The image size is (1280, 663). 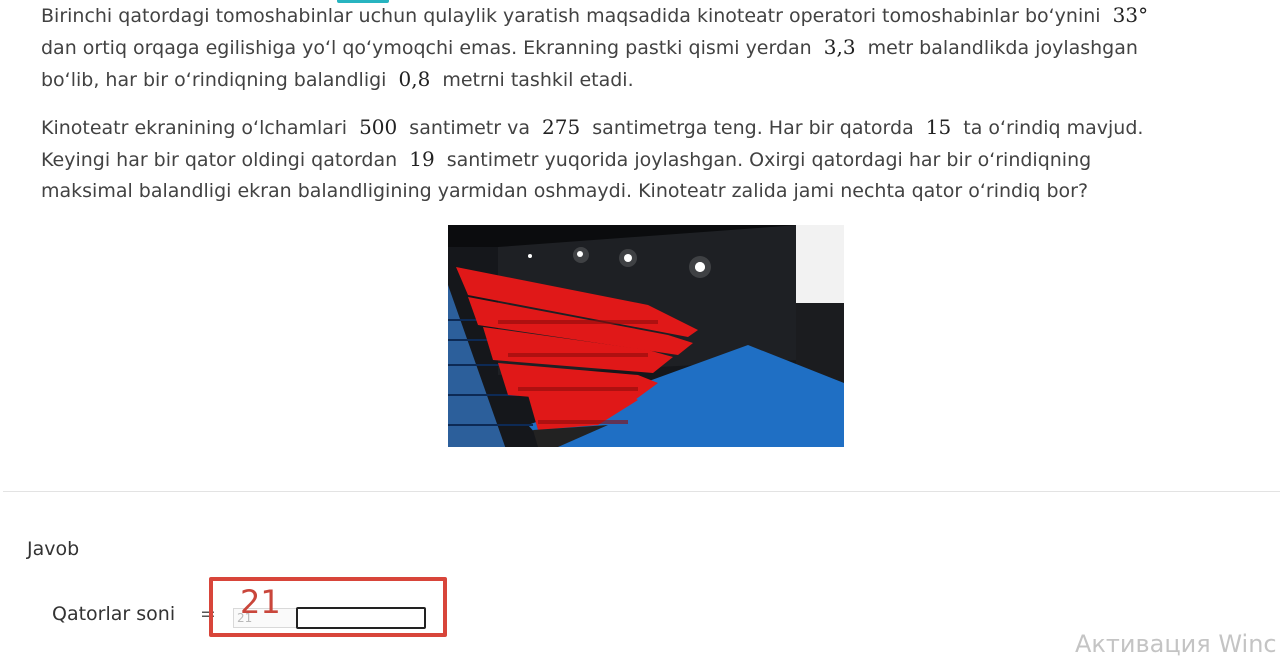 What do you see at coordinates (1053, 128) in the screenshot?
I see `text: ta o‘rindiq mavjud.` at bounding box center [1053, 128].